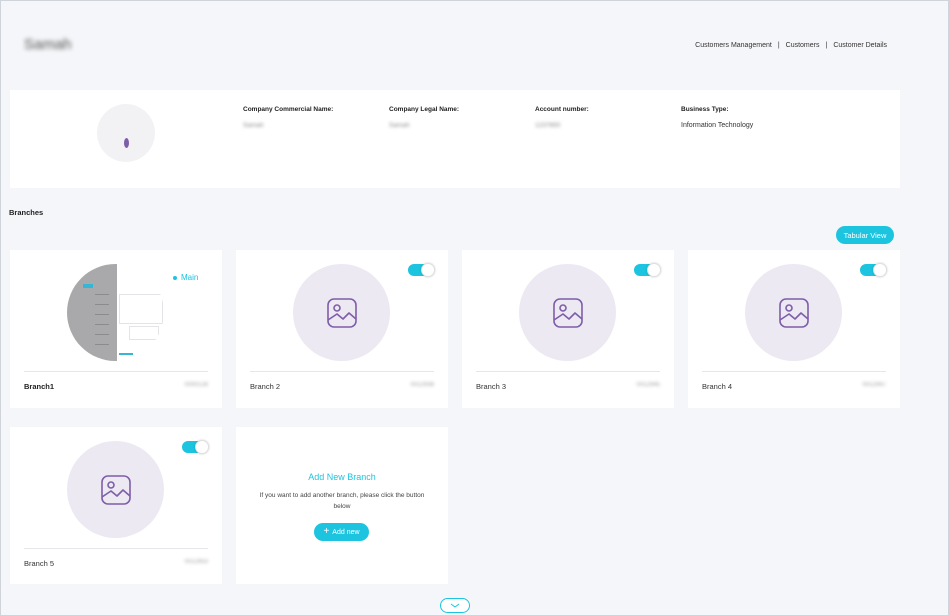 The width and height of the screenshot is (949, 616). What do you see at coordinates (803, 45) in the screenshot?
I see `breadcrumb-customers: Customers` at bounding box center [803, 45].